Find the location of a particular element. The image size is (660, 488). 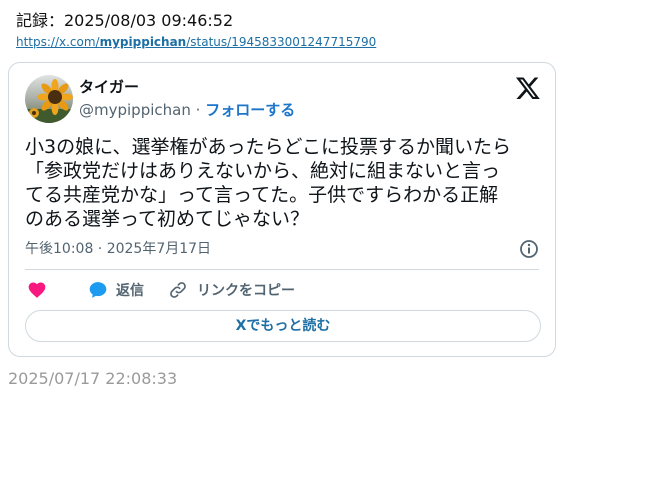

tweet-actions: 返信 リンクをコピー is located at coordinates (285, 290).